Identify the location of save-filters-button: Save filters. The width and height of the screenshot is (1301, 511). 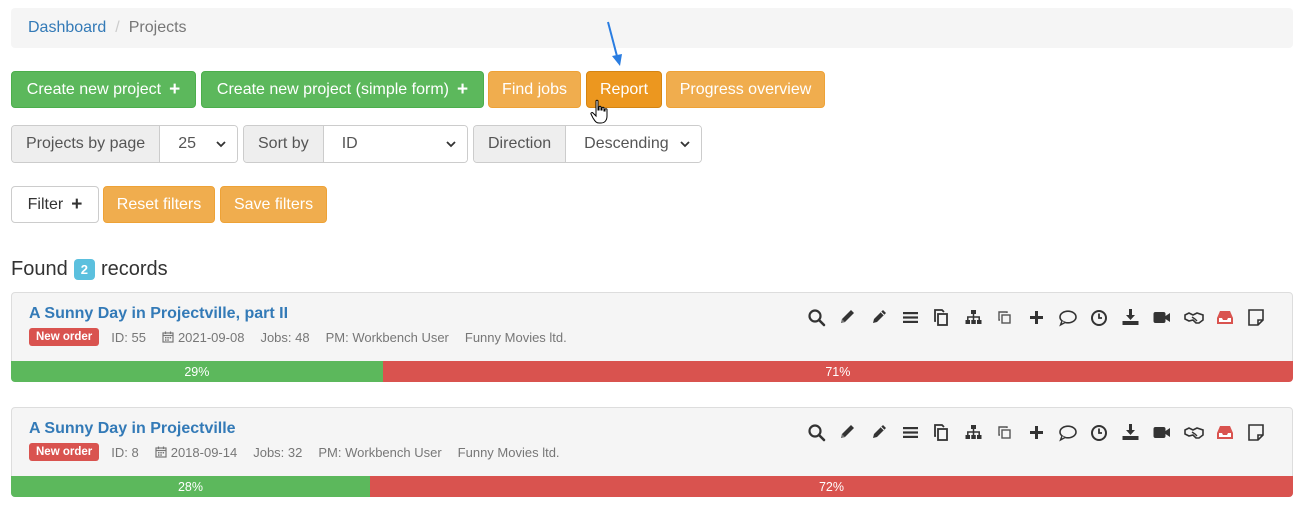
(273, 204).